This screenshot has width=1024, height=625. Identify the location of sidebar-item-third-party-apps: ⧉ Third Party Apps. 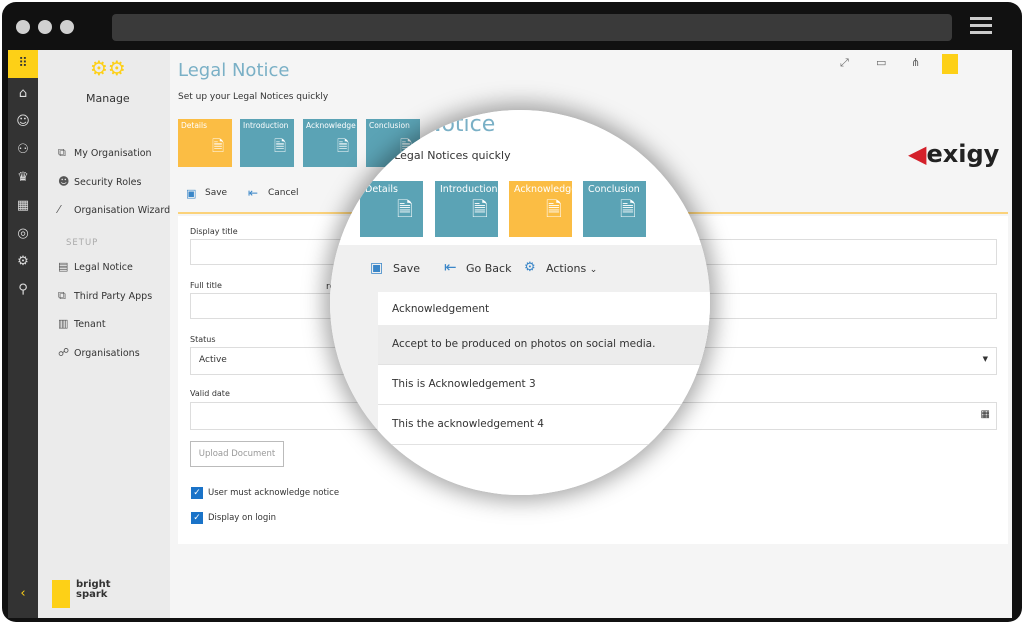
(105, 296).